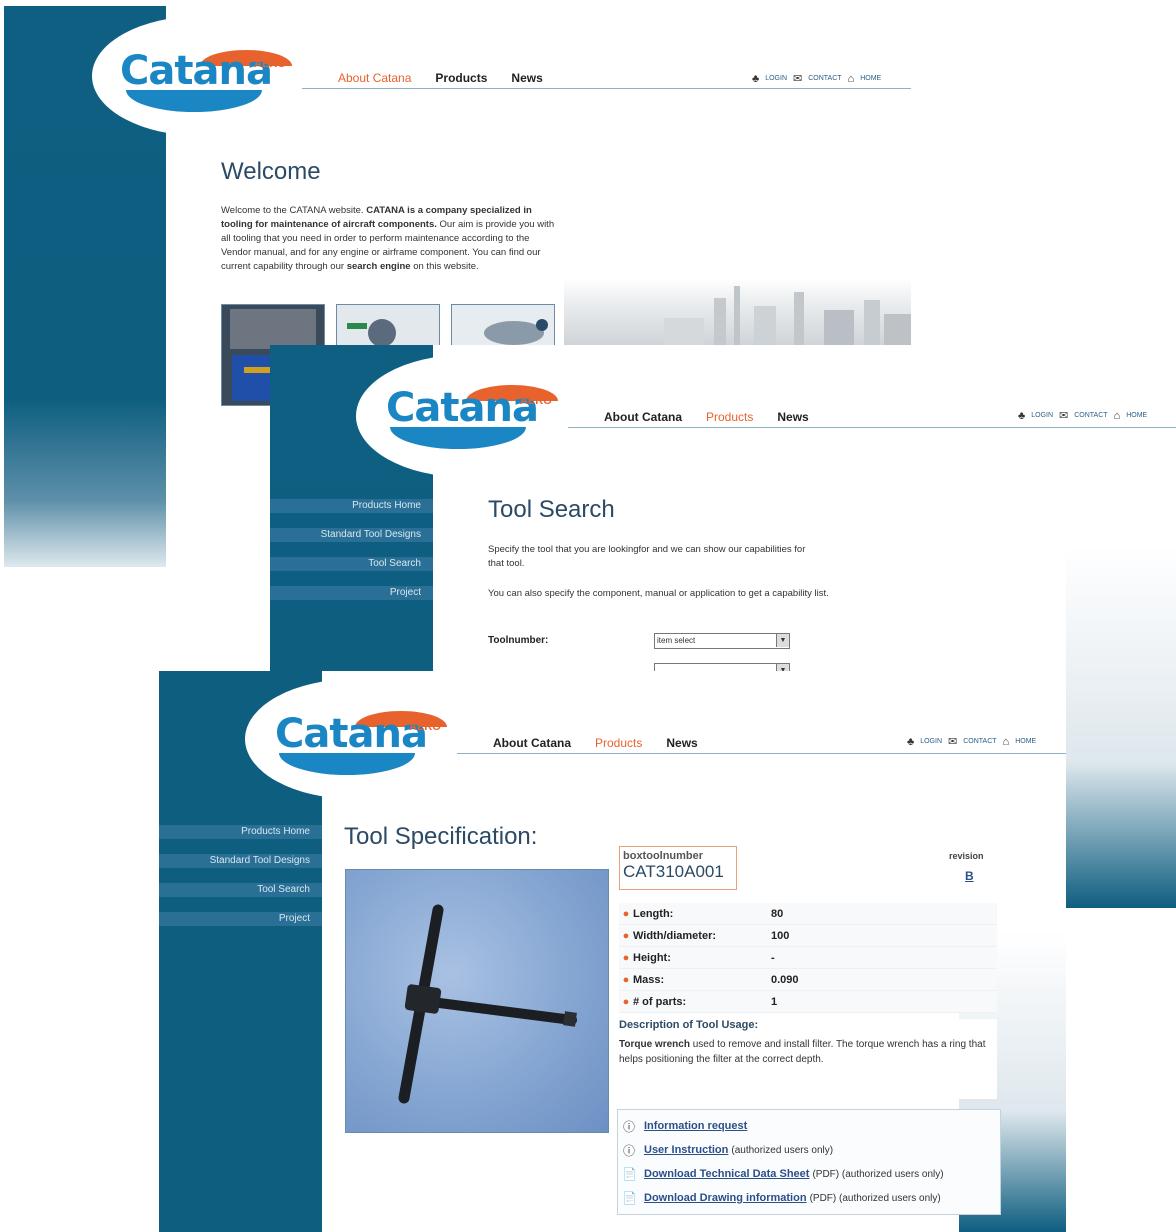  What do you see at coordinates (726, 1174) in the screenshot?
I see `document-link: Download Technical Data Sheet` at bounding box center [726, 1174].